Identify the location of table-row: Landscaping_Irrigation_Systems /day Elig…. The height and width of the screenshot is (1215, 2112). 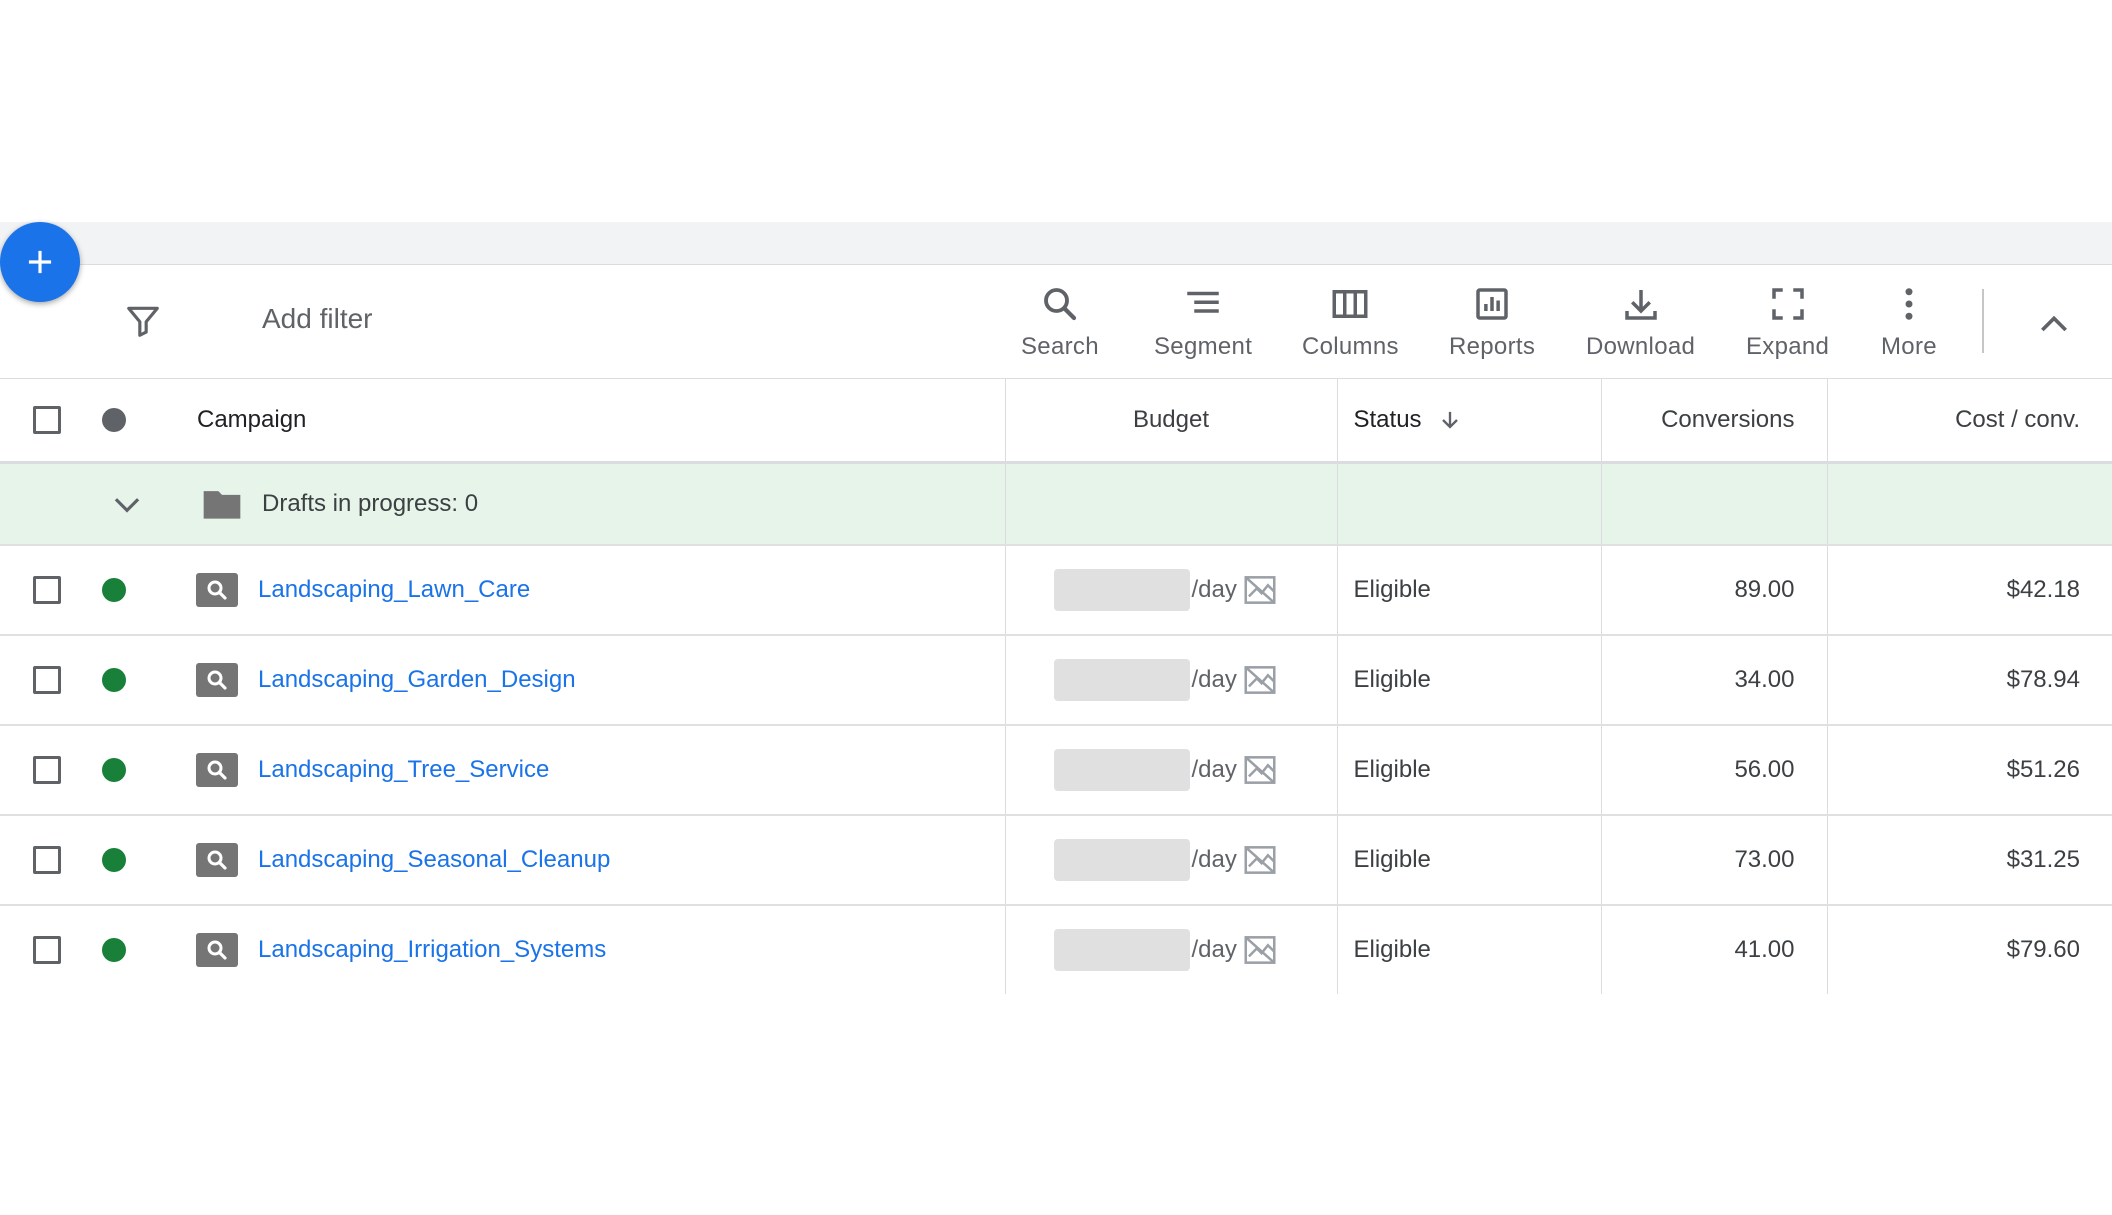
(1056, 949).